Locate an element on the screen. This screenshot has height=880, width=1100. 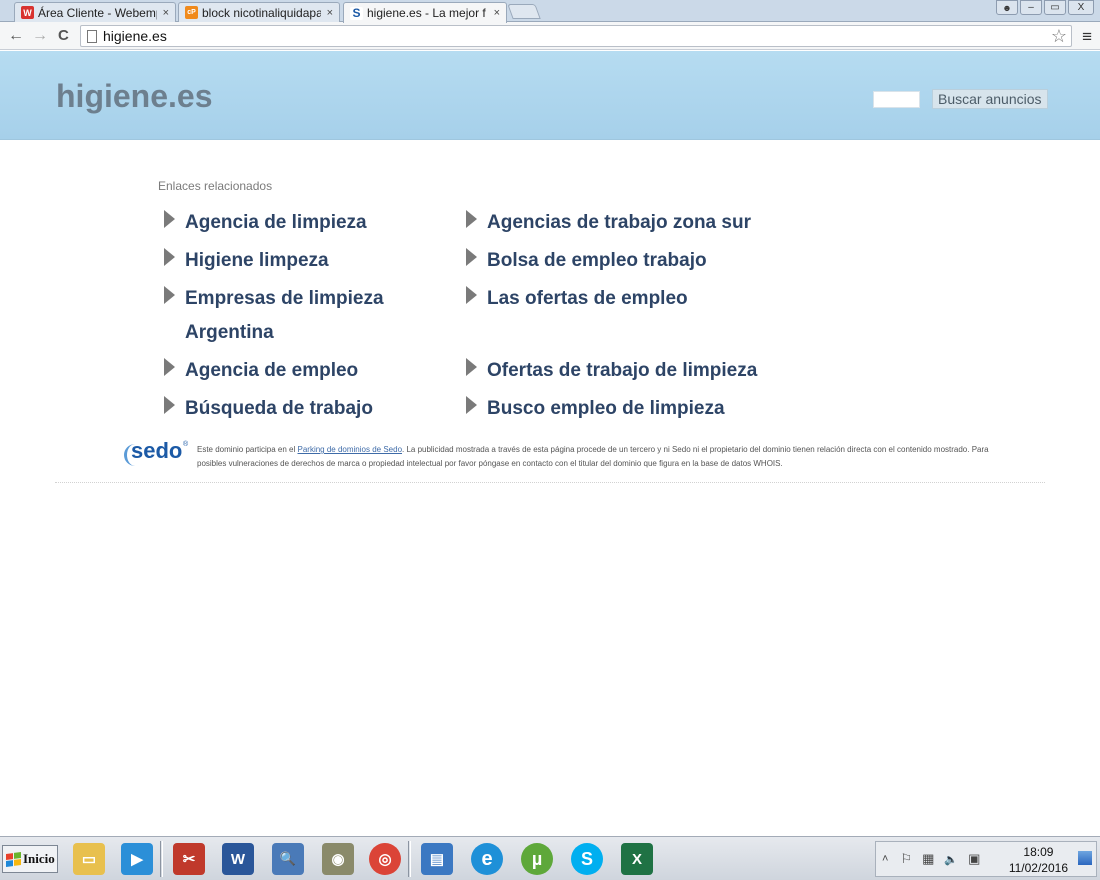
taskbar-app: W is located at coordinates (238, 859).